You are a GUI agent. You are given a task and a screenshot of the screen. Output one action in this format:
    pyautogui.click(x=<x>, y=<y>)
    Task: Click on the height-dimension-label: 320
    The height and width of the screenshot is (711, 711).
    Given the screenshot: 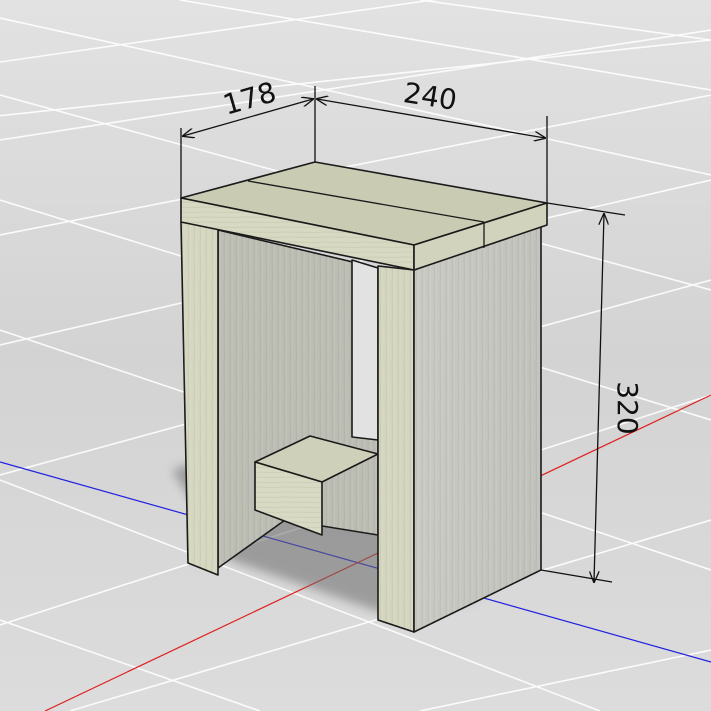 What is the action you would take?
    pyautogui.click(x=627, y=407)
    